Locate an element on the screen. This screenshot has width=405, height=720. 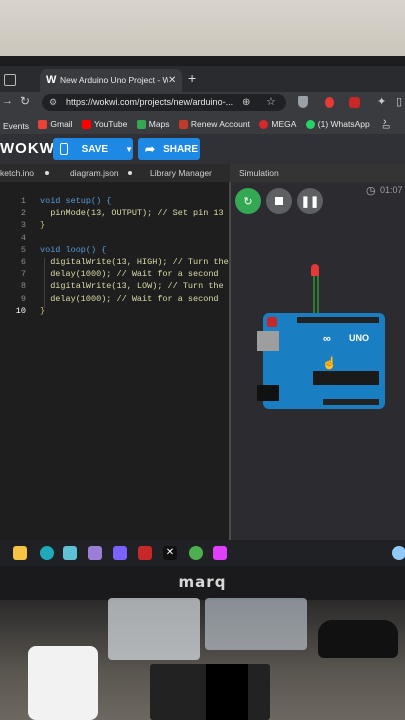
bookmark-youtube: YouTube is located at coordinates (104, 124).